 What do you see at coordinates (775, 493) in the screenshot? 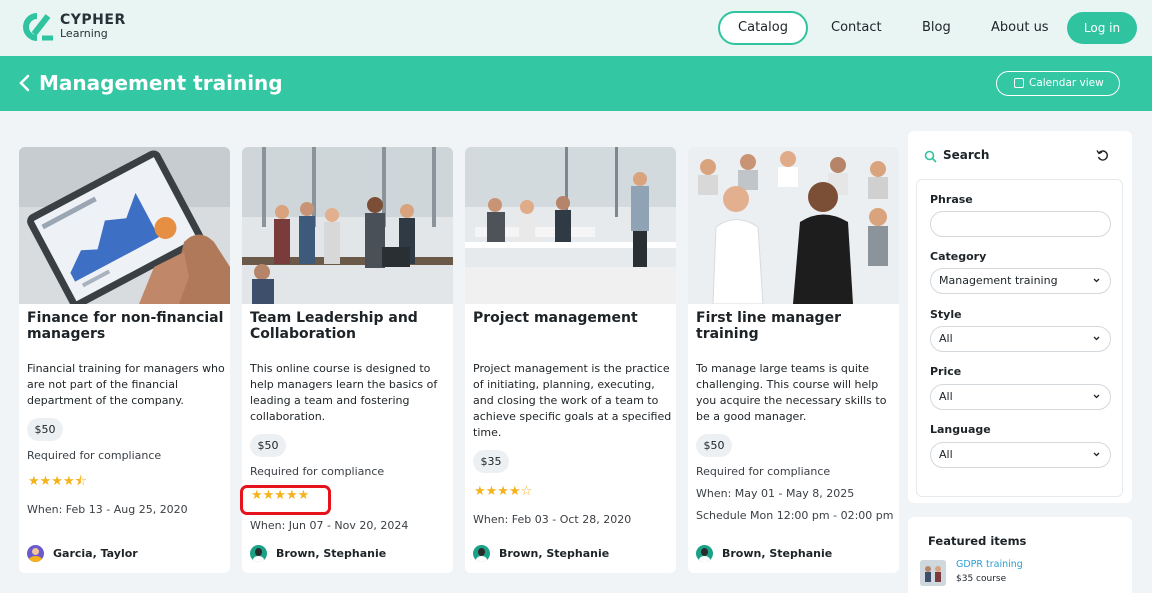
I see `course-dates: When: May 01 - May 8, 2025` at bounding box center [775, 493].